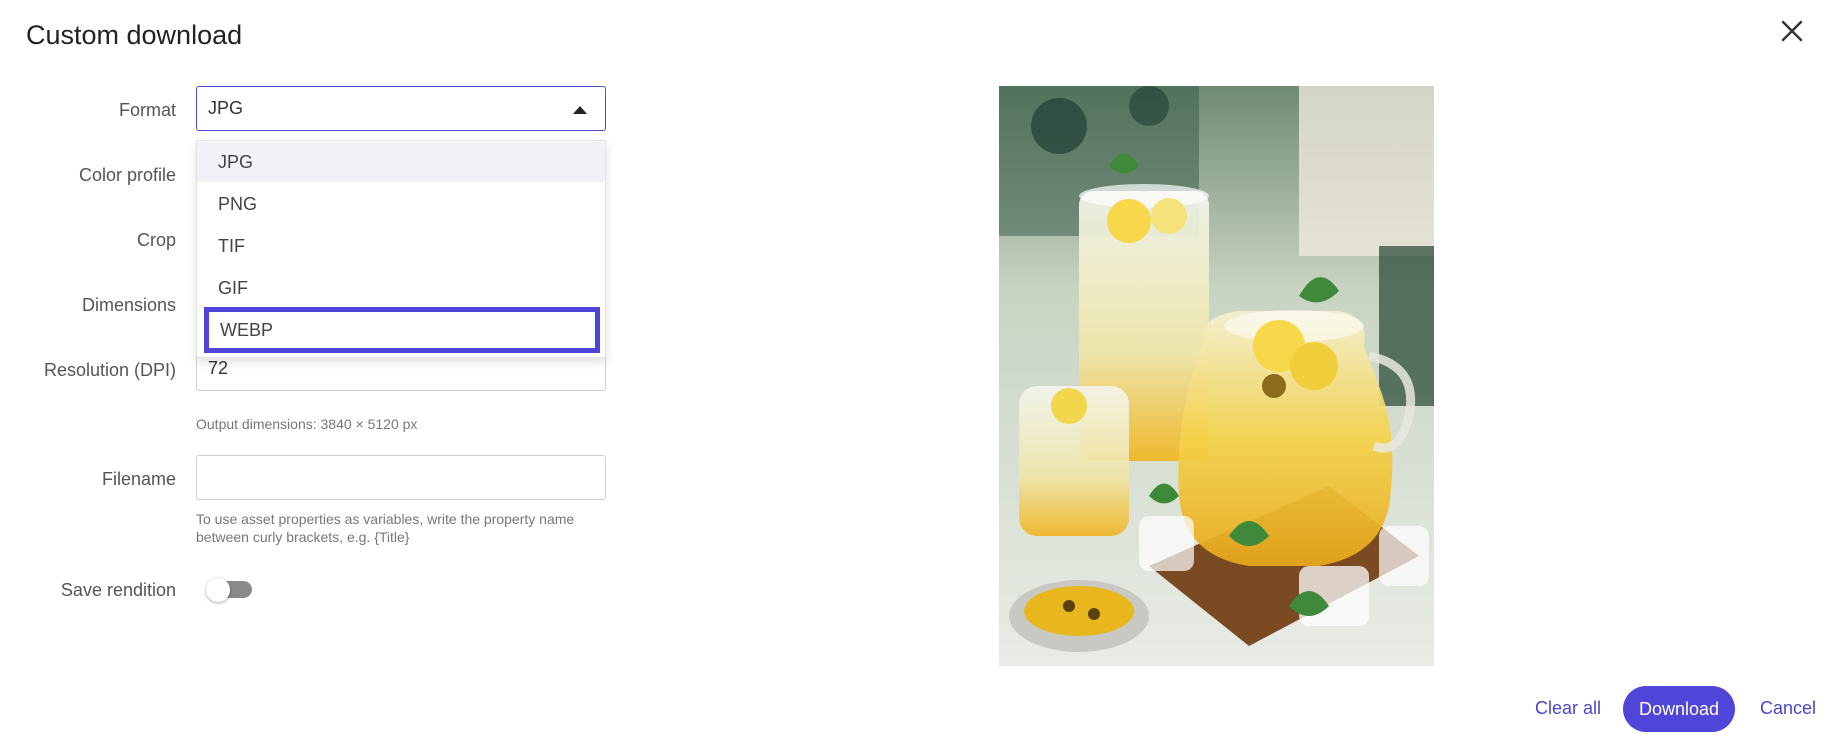 The width and height of the screenshot is (1829, 737). I want to click on dialog-title: Custom download, so click(134, 35).